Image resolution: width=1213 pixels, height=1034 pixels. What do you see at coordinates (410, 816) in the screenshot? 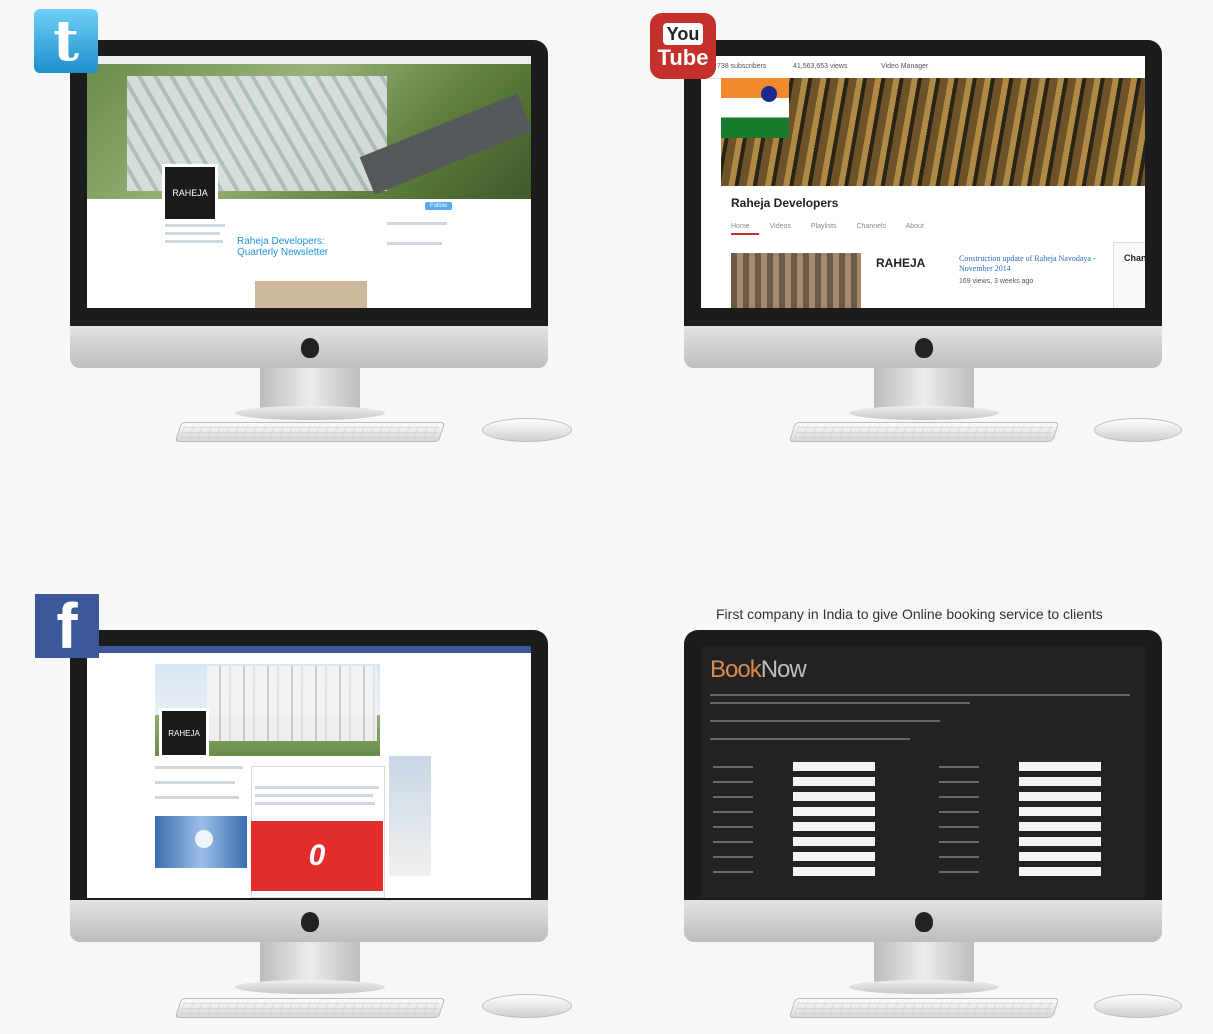
I see `right-ads-column` at bounding box center [410, 816].